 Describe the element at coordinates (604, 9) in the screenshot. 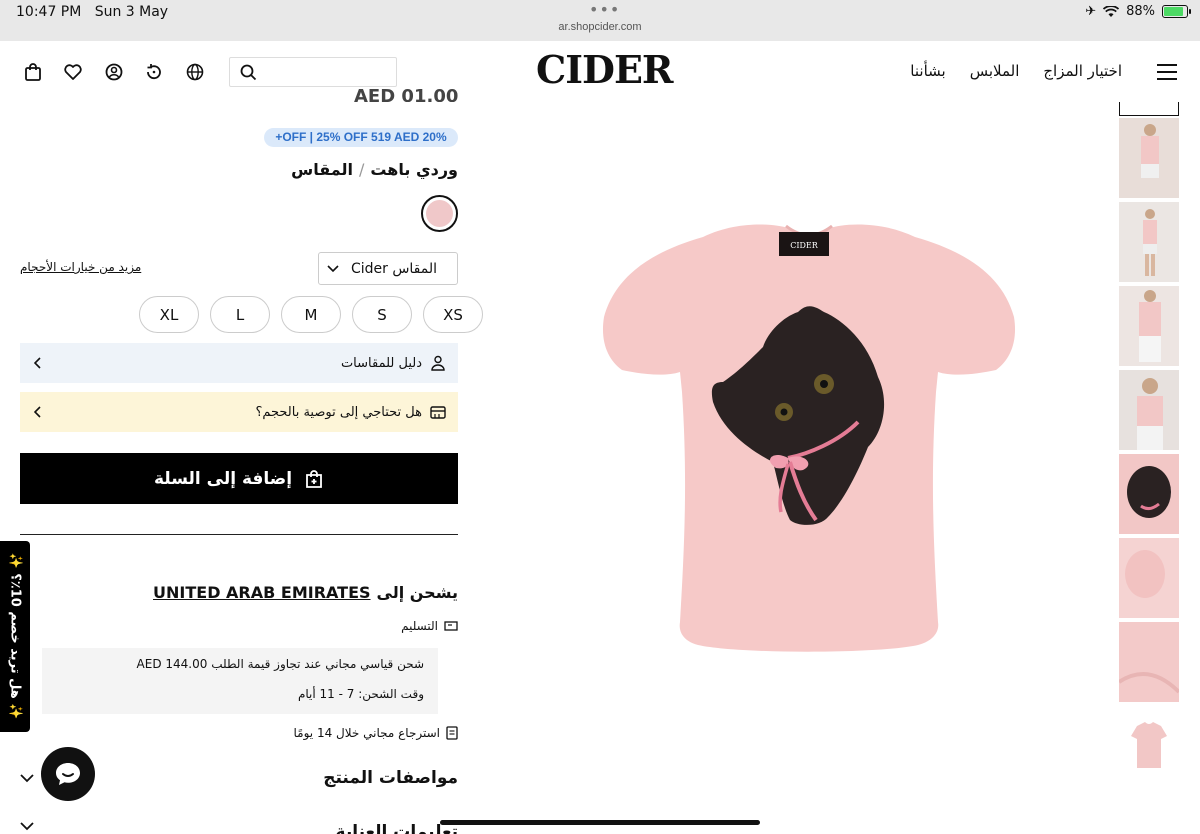

I see `more-dots-icon: •••` at that location.